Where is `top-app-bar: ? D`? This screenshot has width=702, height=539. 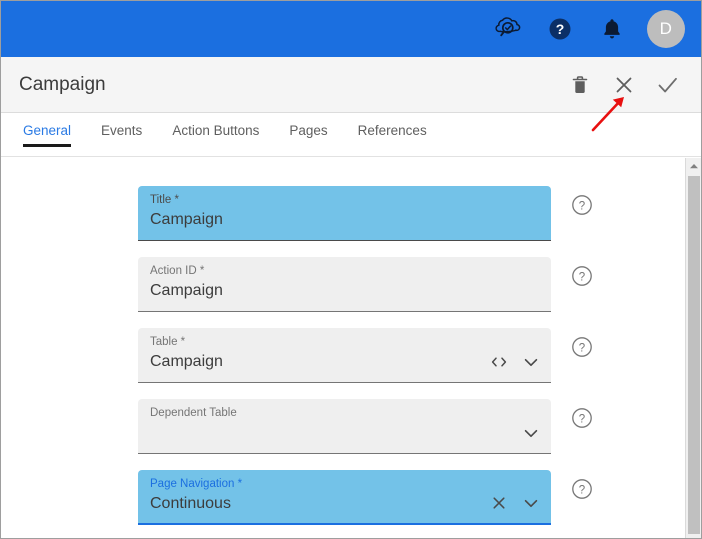
top-app-bar: ? D is located at coordinates (351, 29).